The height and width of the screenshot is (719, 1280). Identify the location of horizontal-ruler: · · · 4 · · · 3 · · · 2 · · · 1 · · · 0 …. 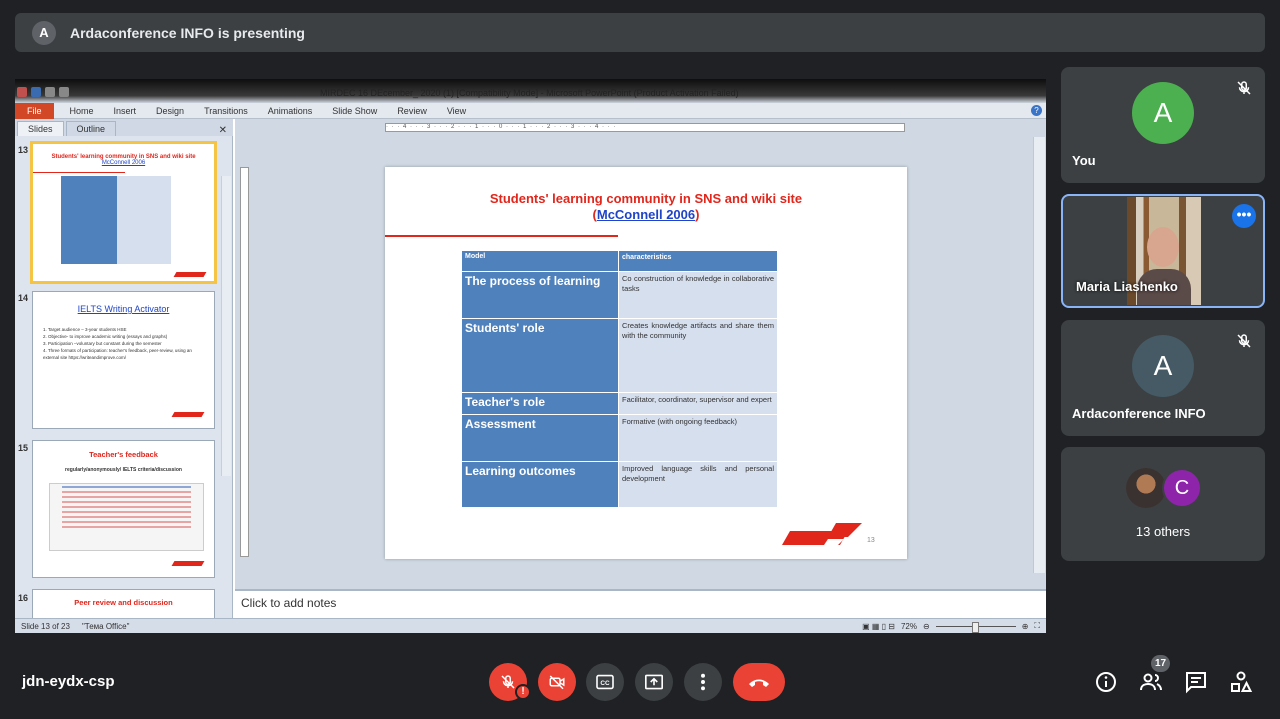
(645, 127).